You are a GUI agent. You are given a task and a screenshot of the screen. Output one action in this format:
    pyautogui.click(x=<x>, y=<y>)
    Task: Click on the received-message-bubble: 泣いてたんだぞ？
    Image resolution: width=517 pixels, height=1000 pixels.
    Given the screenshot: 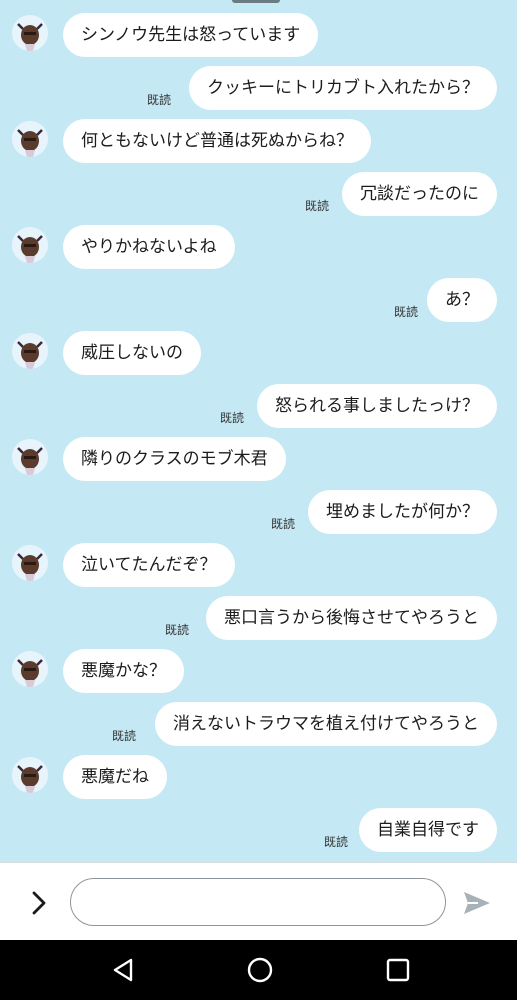 What is the action you would take?
    pyautogui.click(x=149, y=565)
    